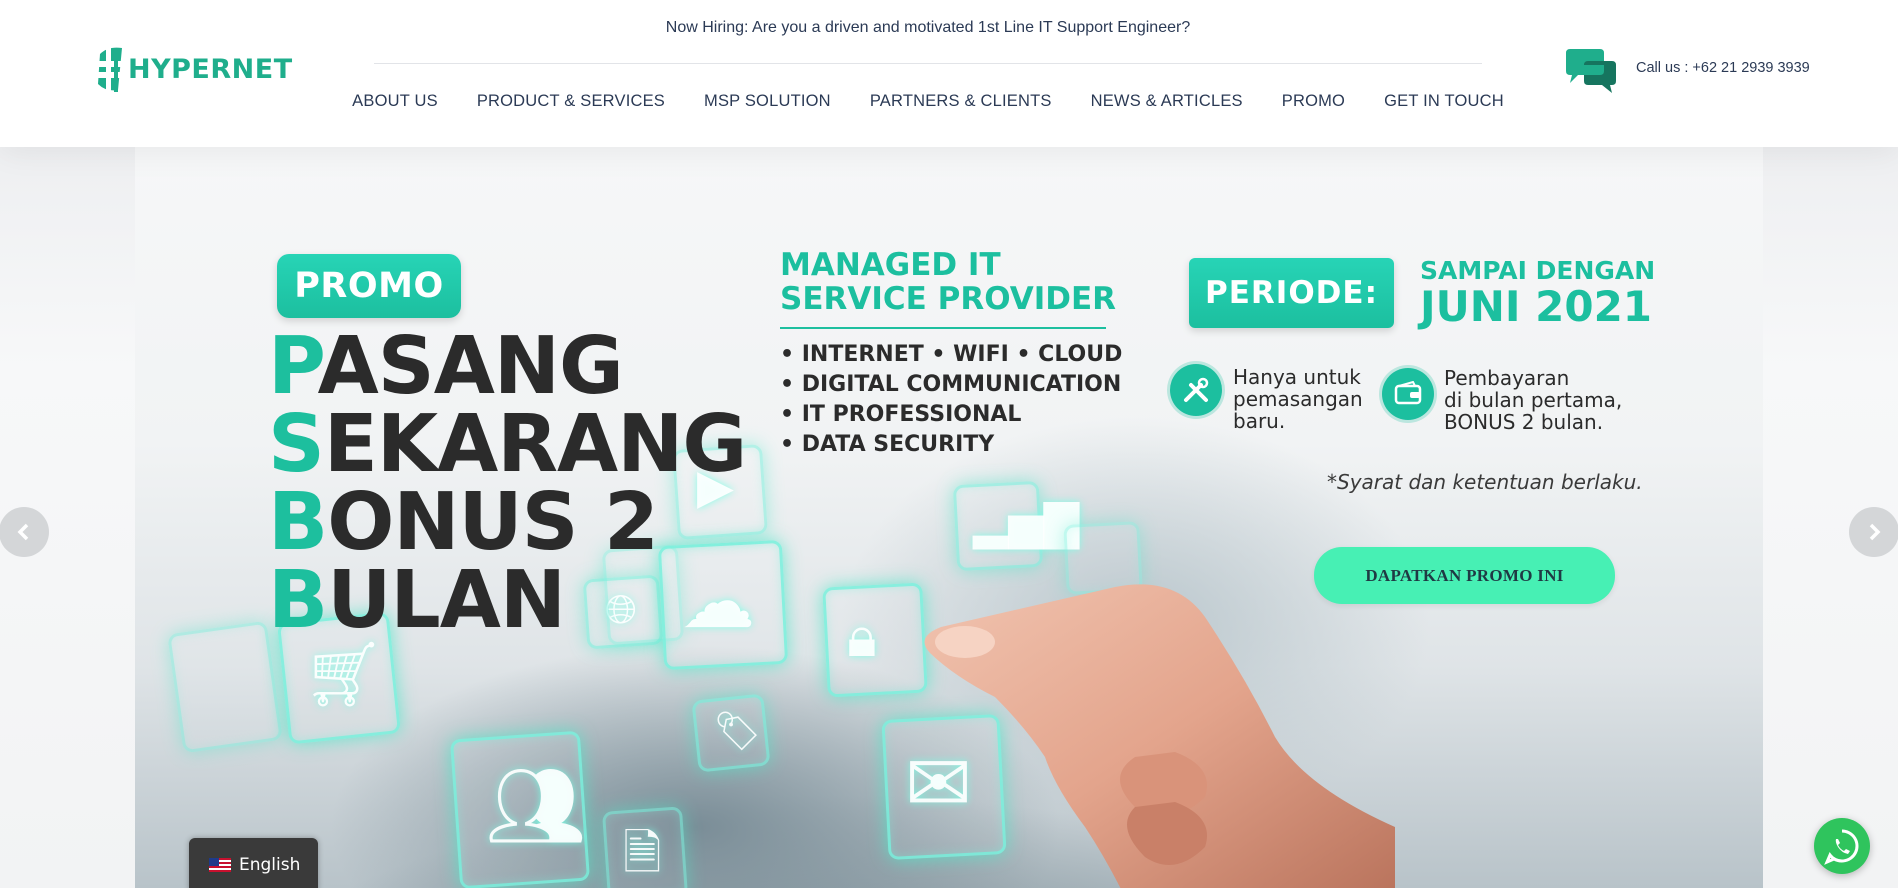  I want to click on glow-card, so click(225, 687).